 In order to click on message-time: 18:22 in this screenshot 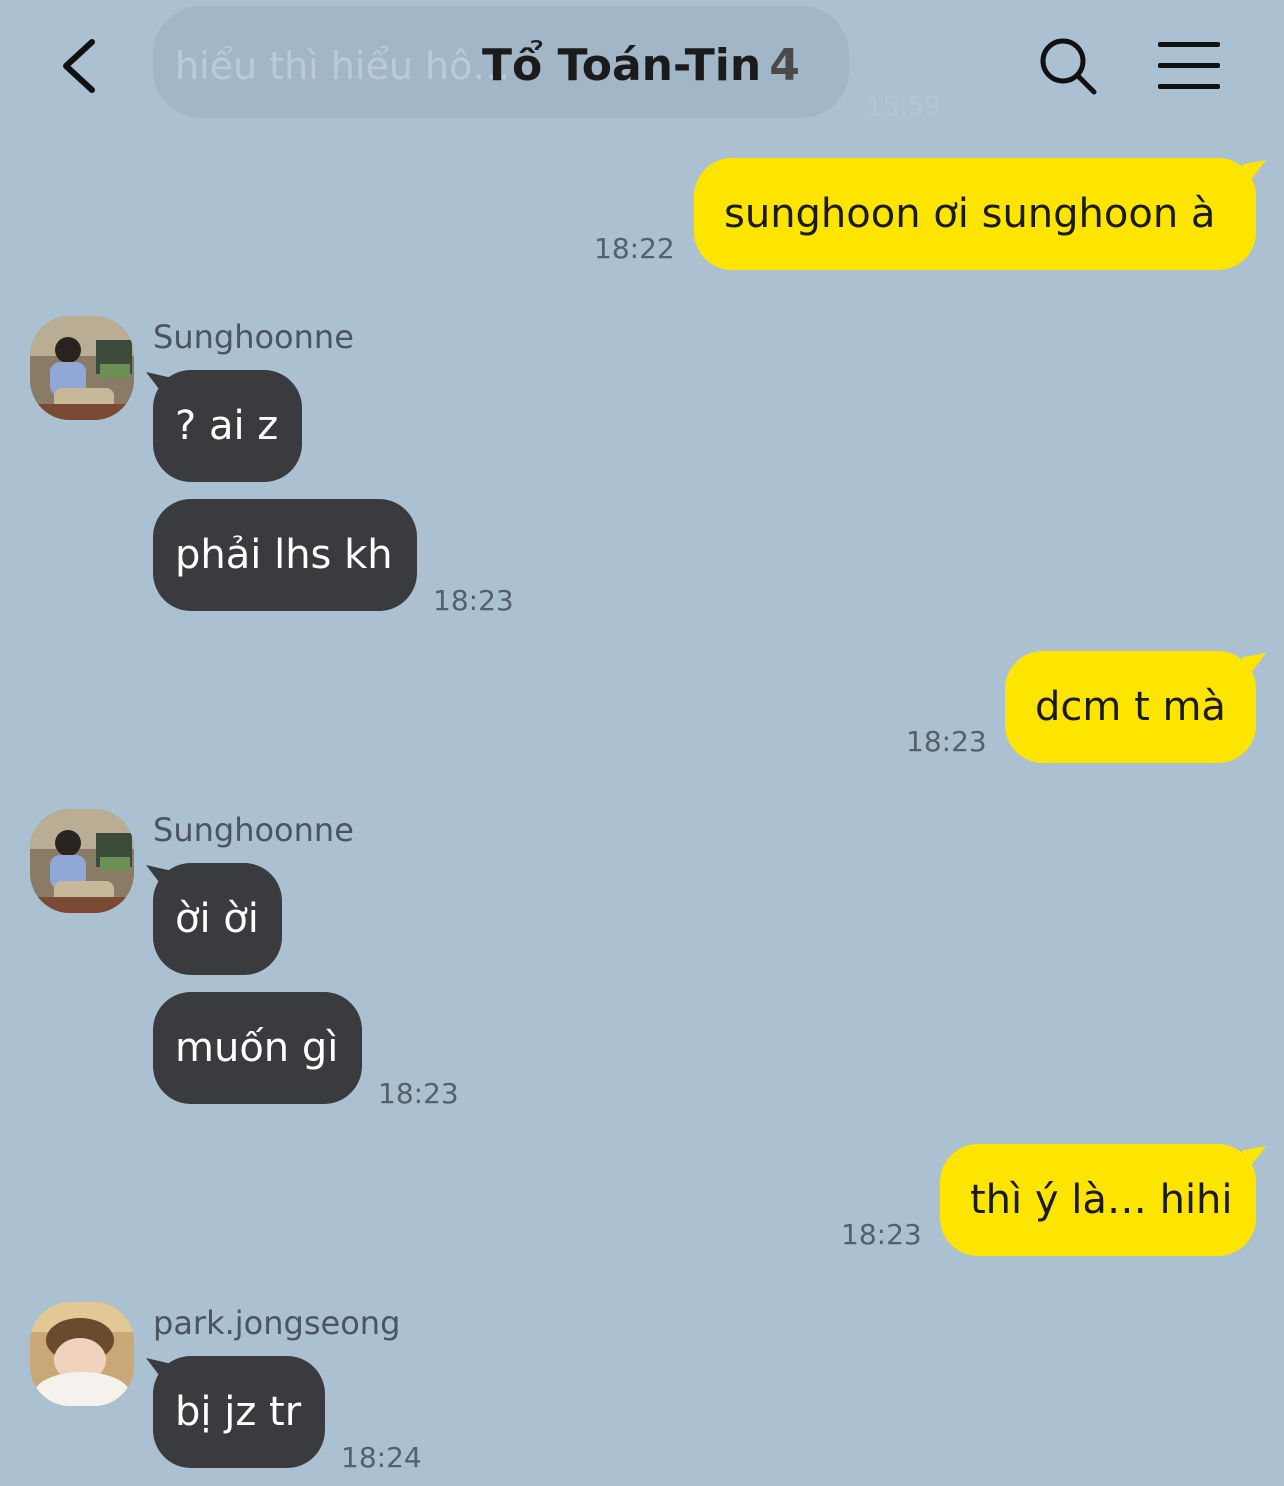, I will do `click(634, 248)`.